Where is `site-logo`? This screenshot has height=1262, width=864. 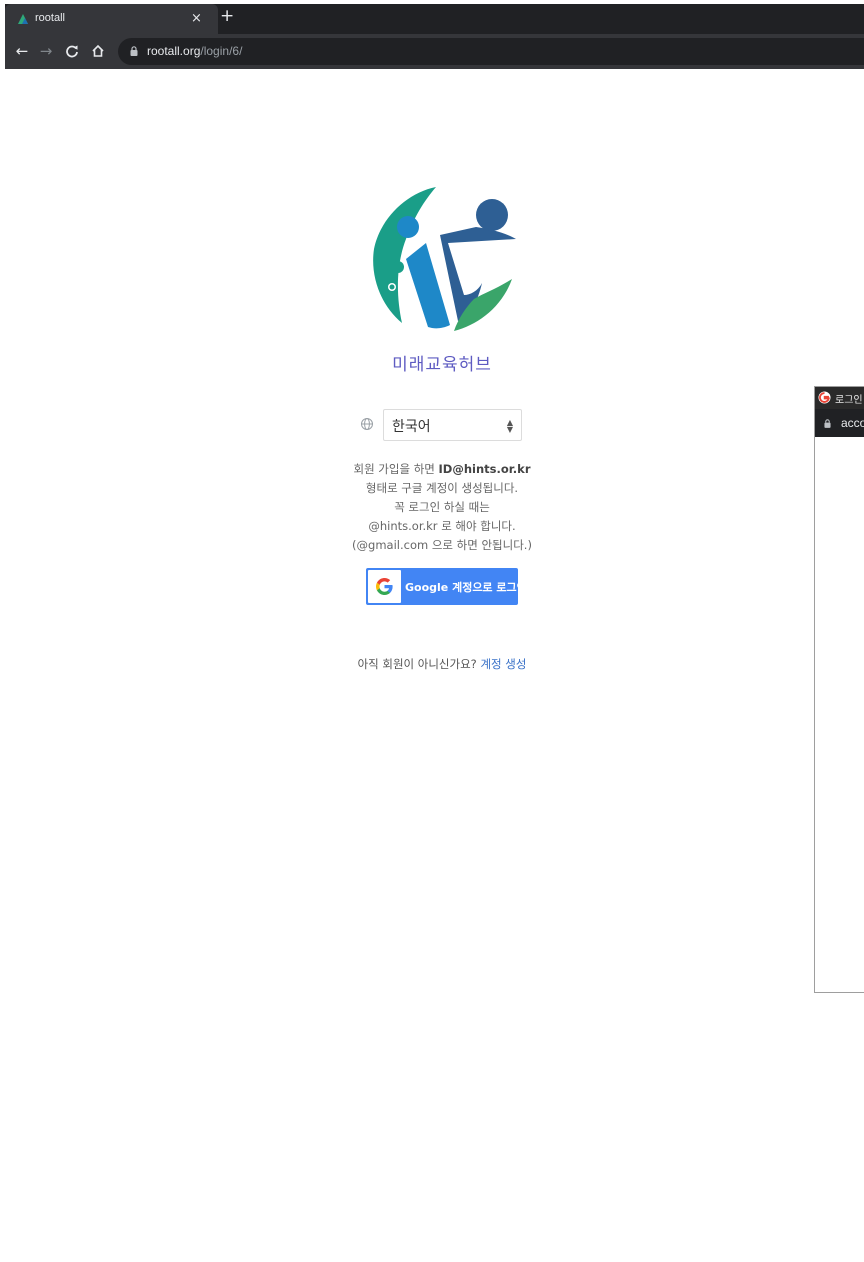
site-logo is located at coordinates (444, 259).